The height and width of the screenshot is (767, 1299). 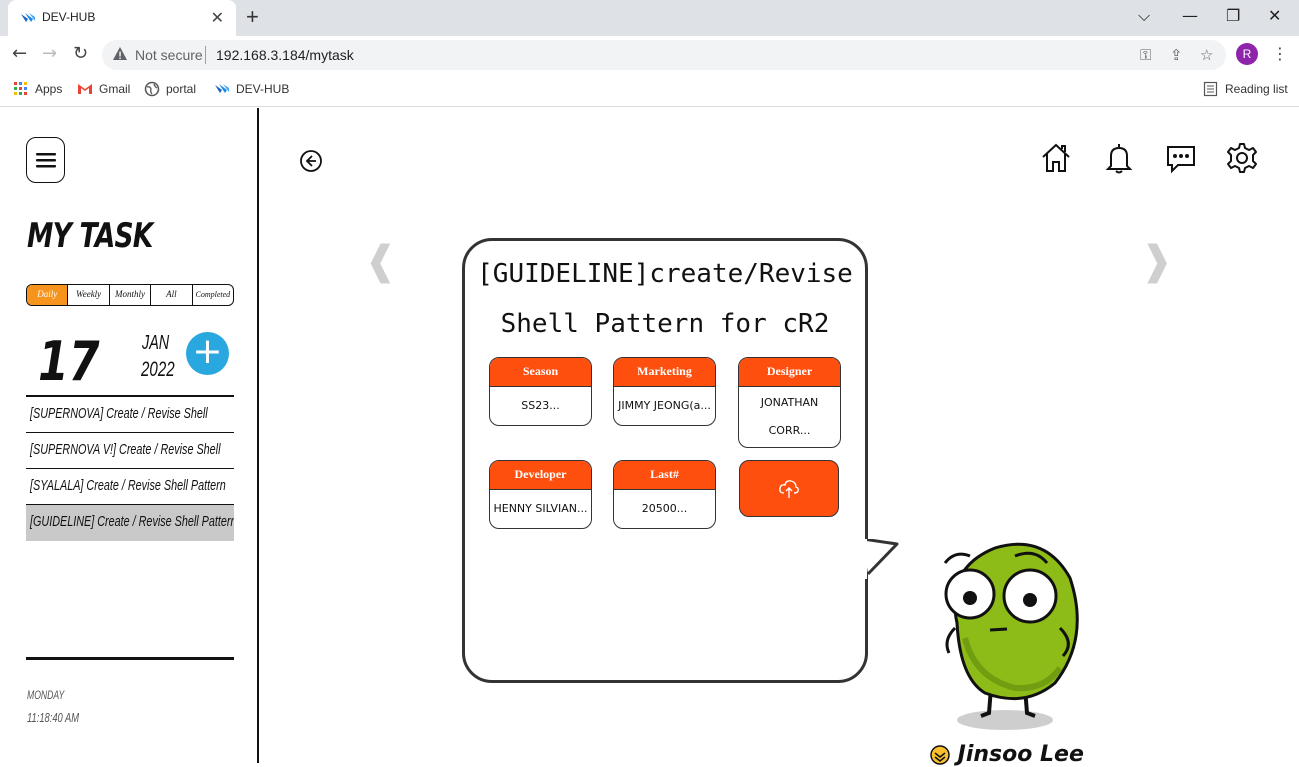 I want to click on prev-task-arrow: ❰, so click(x=381, y=261).